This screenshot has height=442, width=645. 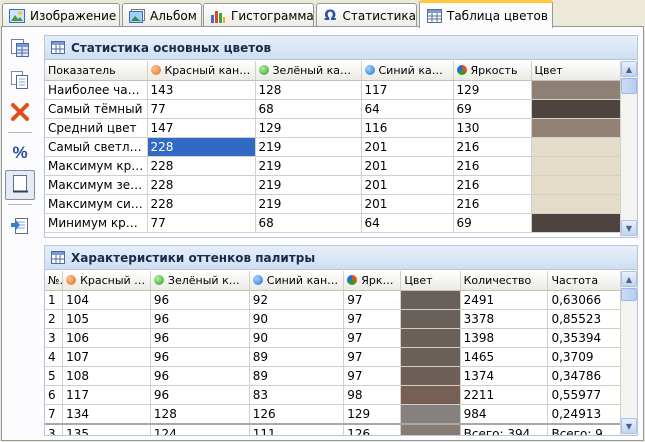 I want to click on cell-number: 2, so click(x=54, y=319).